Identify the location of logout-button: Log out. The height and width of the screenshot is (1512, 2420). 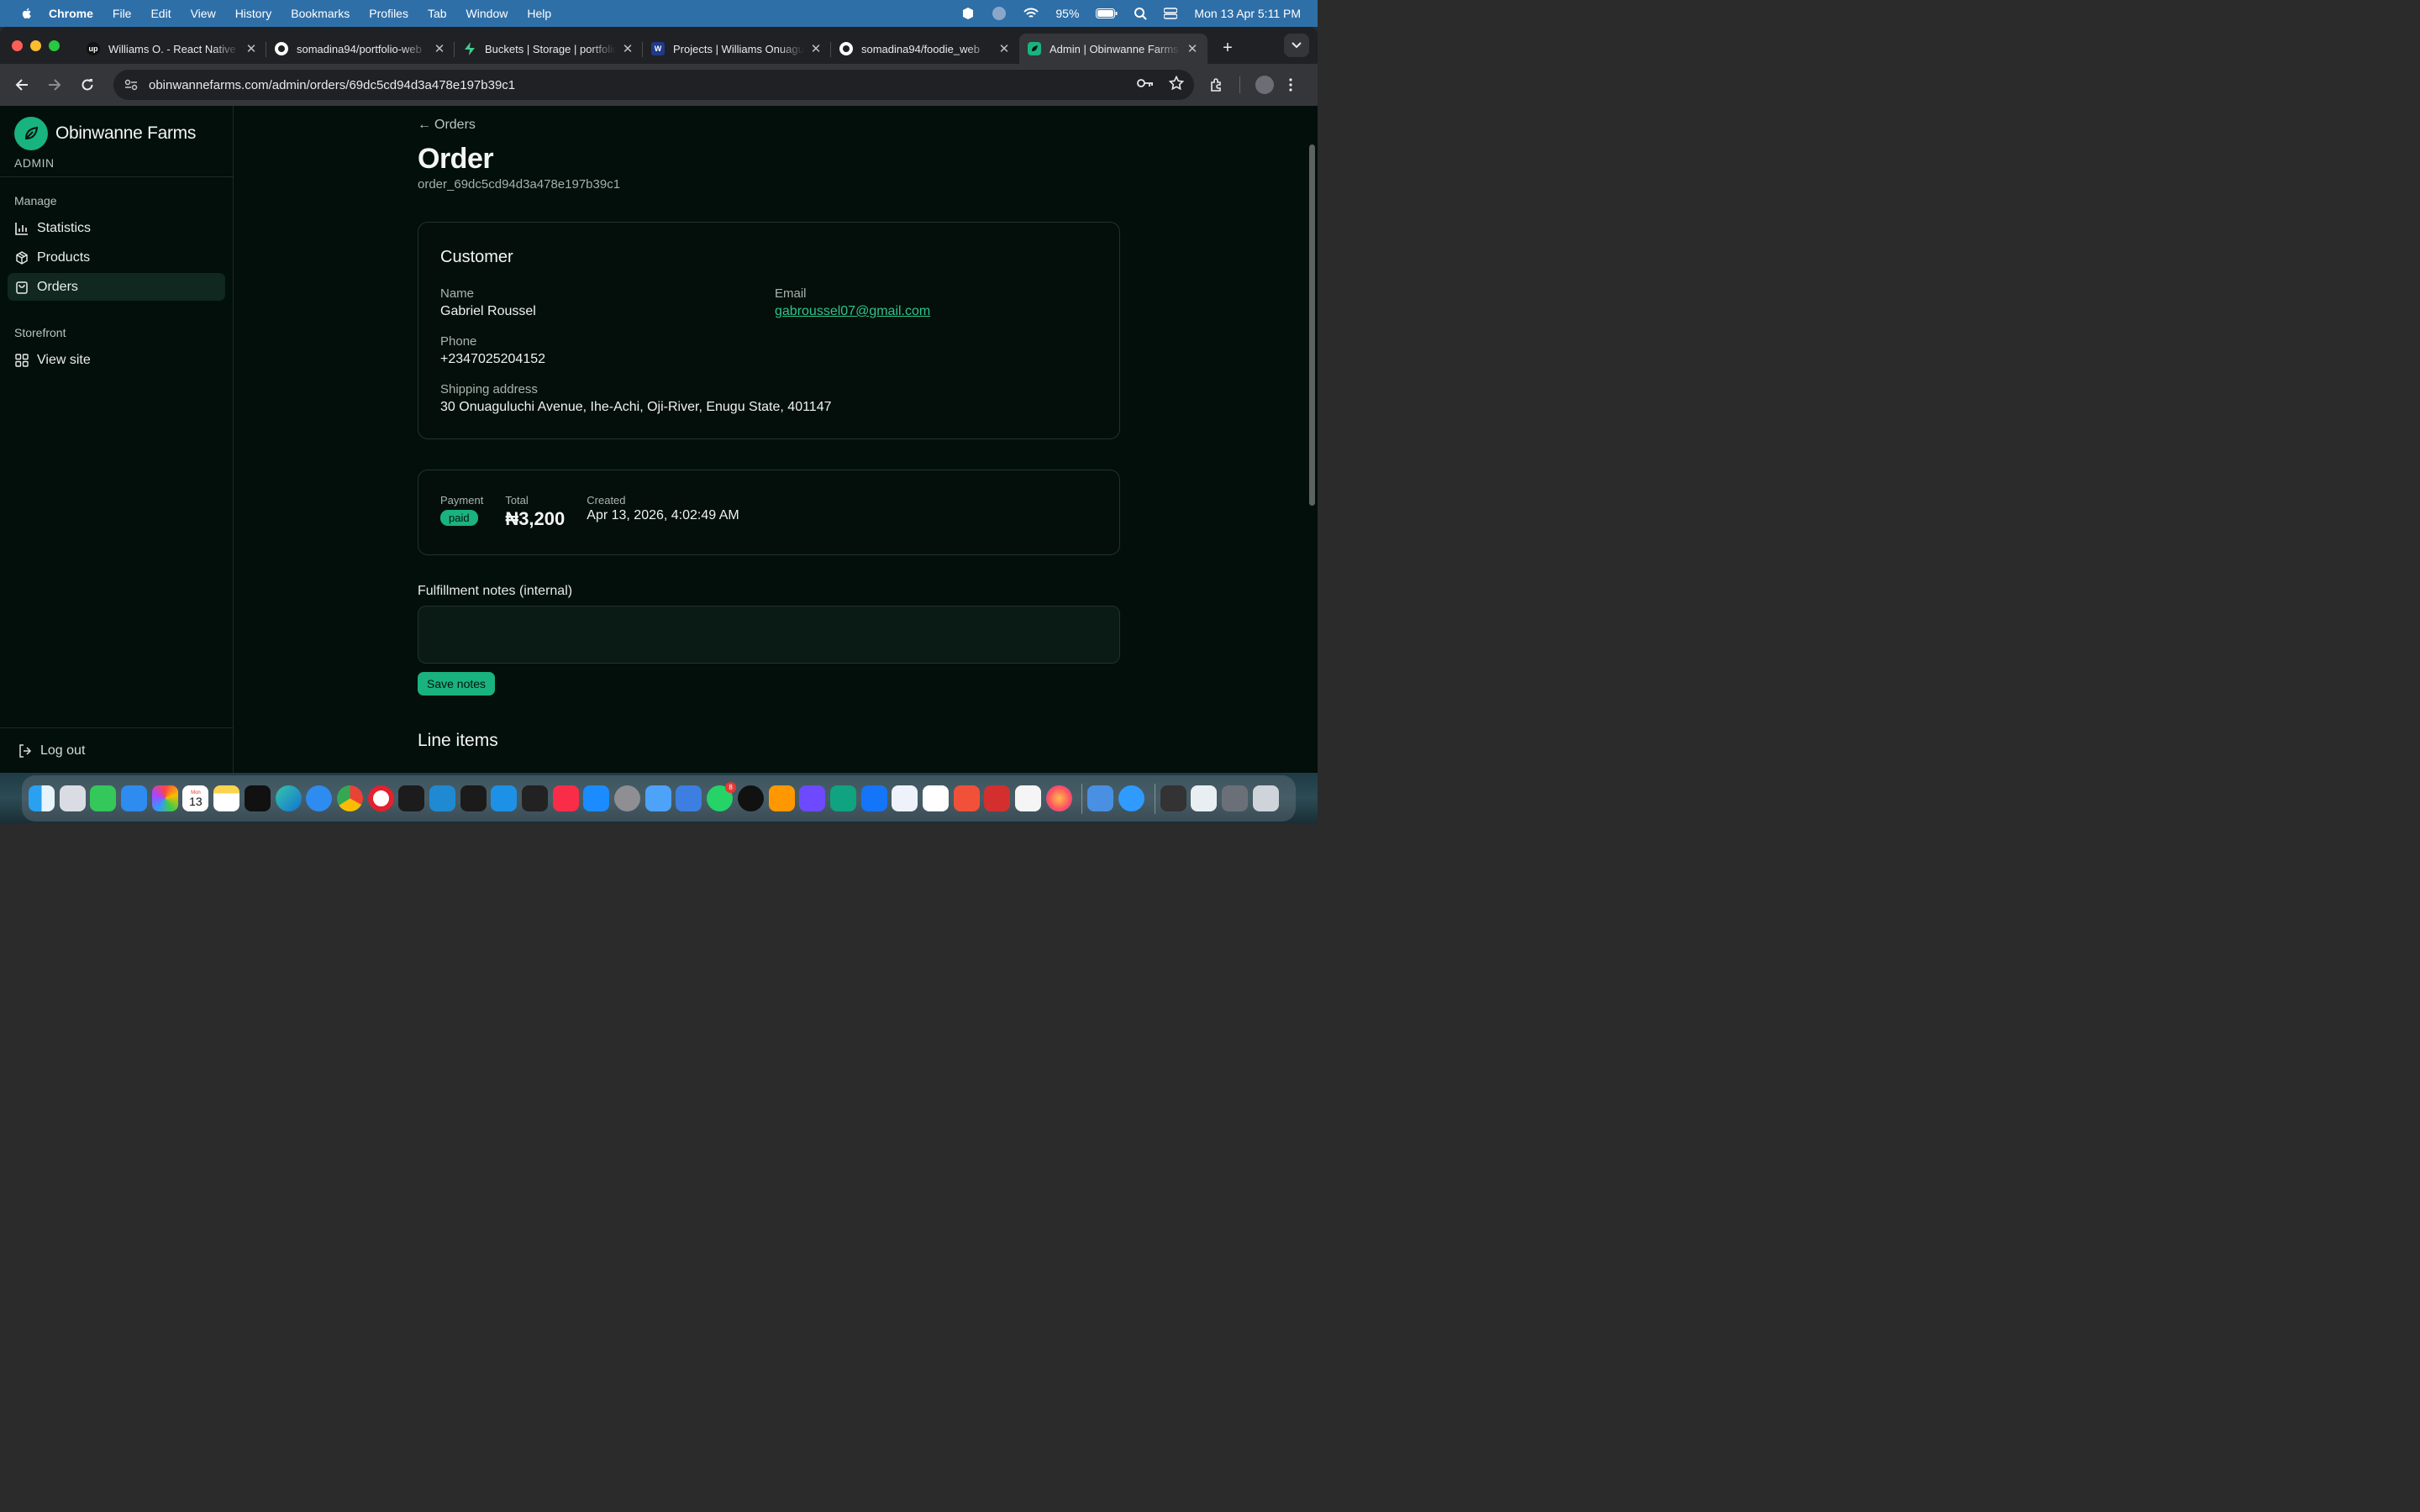
(116, 750).